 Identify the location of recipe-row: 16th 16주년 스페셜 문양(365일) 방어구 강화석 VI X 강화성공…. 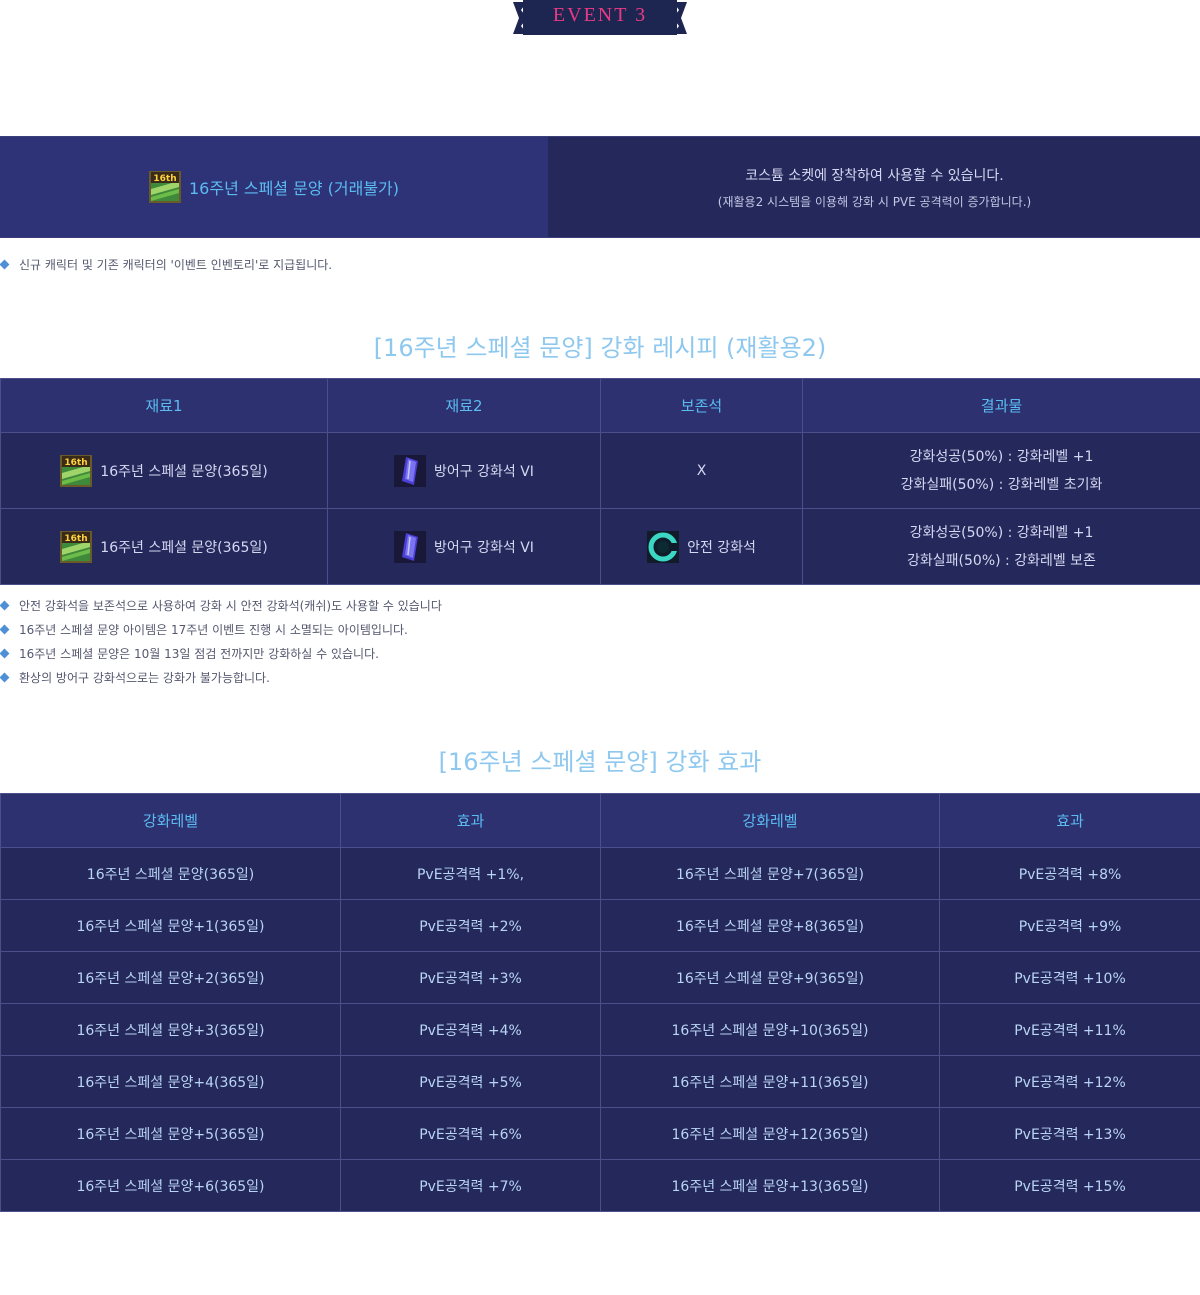
(600, 470).